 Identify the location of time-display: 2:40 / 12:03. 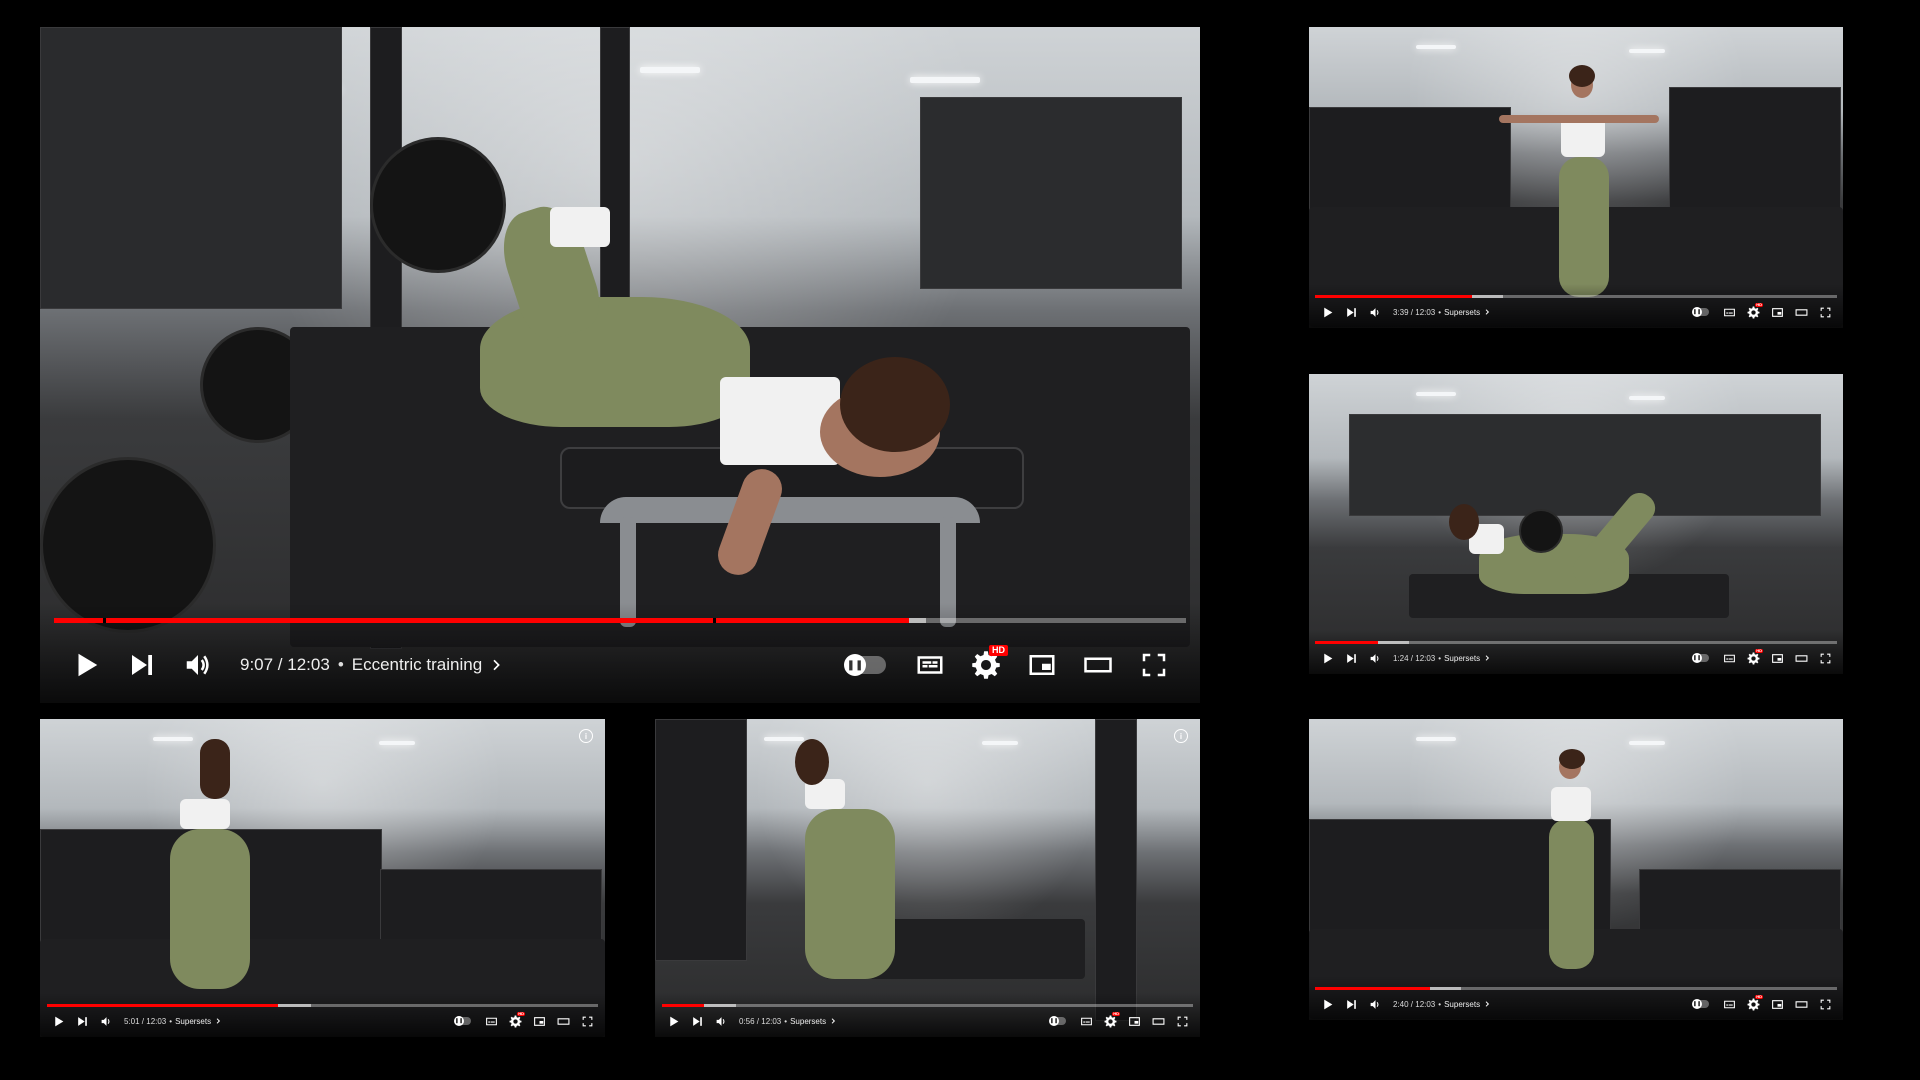
(1414, 1004).